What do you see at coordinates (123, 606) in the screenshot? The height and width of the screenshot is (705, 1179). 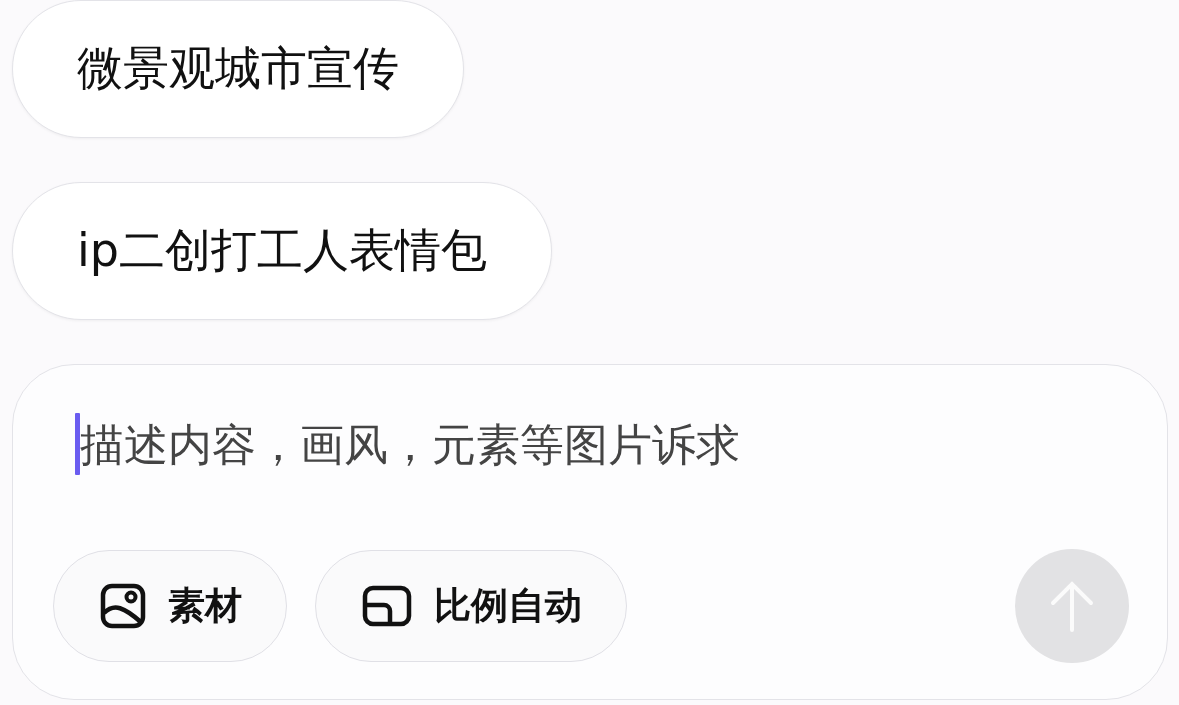 I see `image-icon` at bounding box center [123, 606].